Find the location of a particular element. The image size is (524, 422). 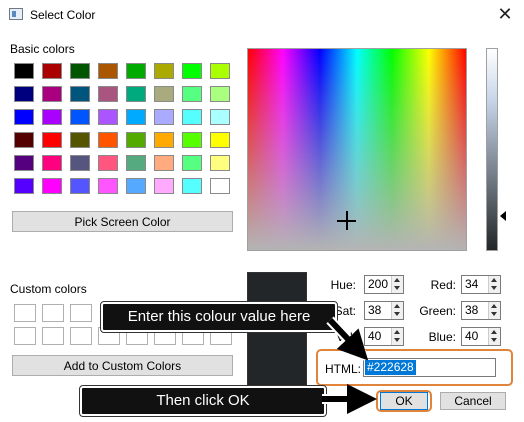

annotation-arrows is located at coordinates (349, 365).